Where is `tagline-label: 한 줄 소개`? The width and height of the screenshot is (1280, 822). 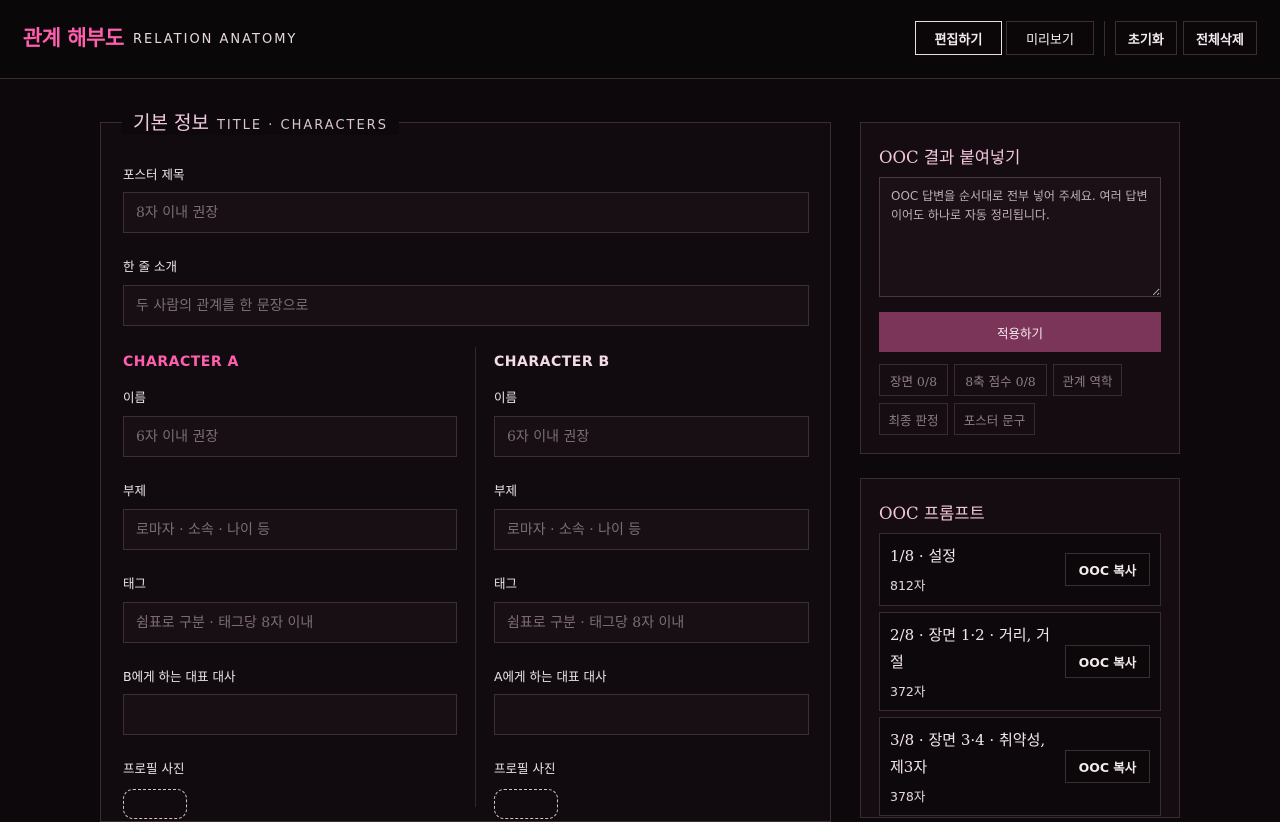
tagline-label: 한 줄 소개 is located at coordinates (150, 266).